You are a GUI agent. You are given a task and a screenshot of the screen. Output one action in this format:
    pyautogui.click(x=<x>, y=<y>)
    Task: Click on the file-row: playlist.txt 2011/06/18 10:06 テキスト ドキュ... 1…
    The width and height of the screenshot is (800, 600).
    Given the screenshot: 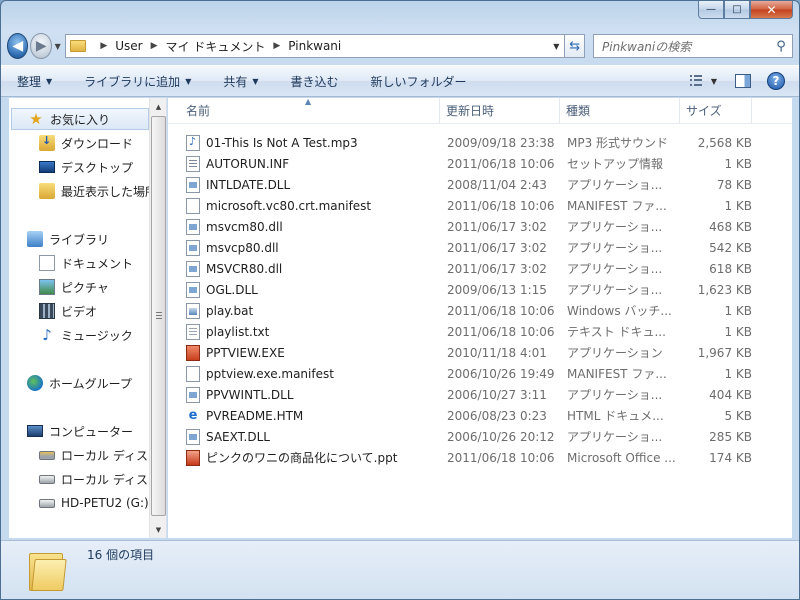 What is the action you would take?
    pyautogui.click(x=480, y=331)
    